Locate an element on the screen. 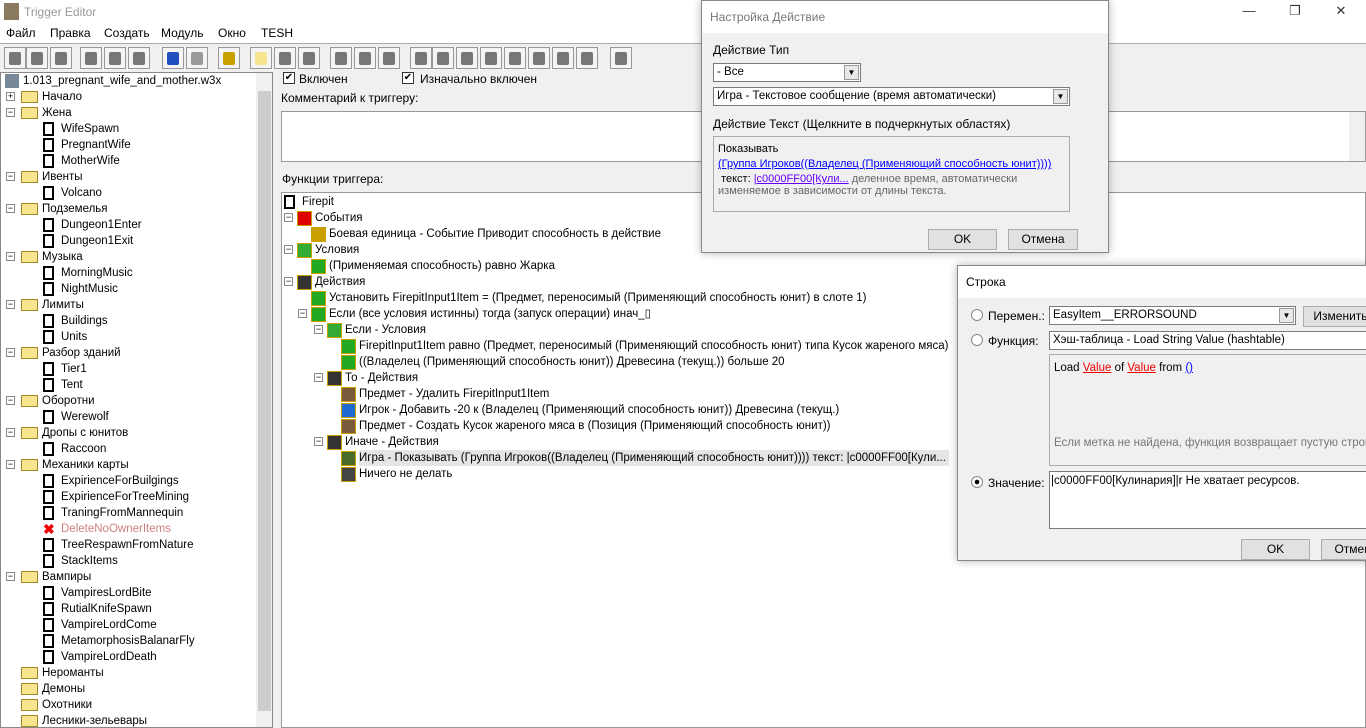  category-select: - Все ▼ is located at coordinates (787, 72).